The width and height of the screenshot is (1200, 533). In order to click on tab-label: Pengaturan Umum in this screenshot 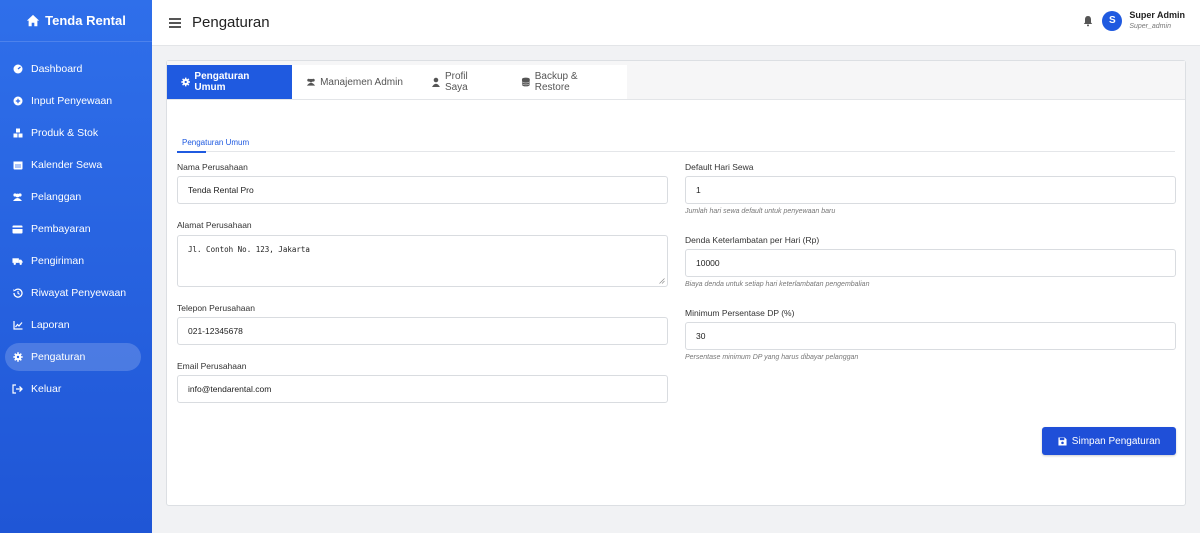, I will do `click(222, 82)`.